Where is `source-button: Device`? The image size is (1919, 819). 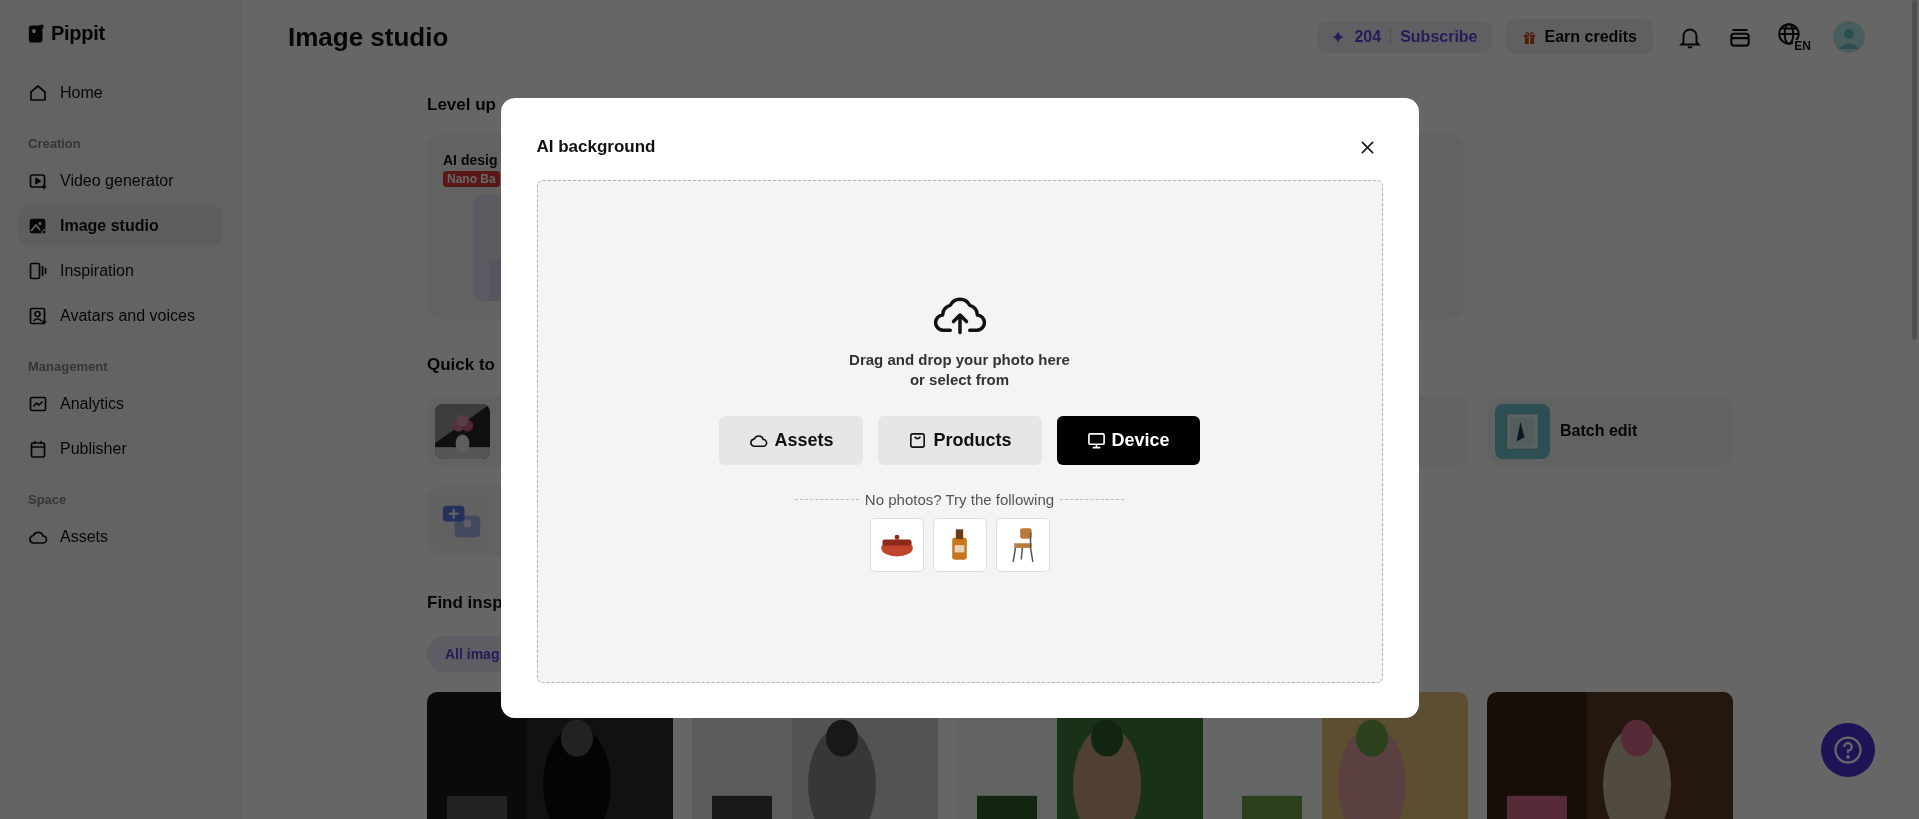
source-button: Device is located at coordinates (1128, 440).